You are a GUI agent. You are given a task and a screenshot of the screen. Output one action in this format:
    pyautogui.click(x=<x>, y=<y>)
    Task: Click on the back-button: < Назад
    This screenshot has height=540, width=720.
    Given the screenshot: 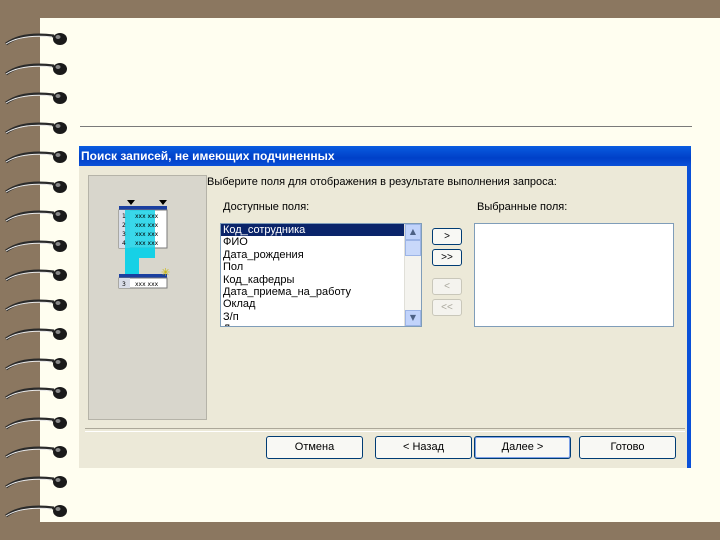 What is the action you would take?
    pyautogui.click(x=423, y=447)
    